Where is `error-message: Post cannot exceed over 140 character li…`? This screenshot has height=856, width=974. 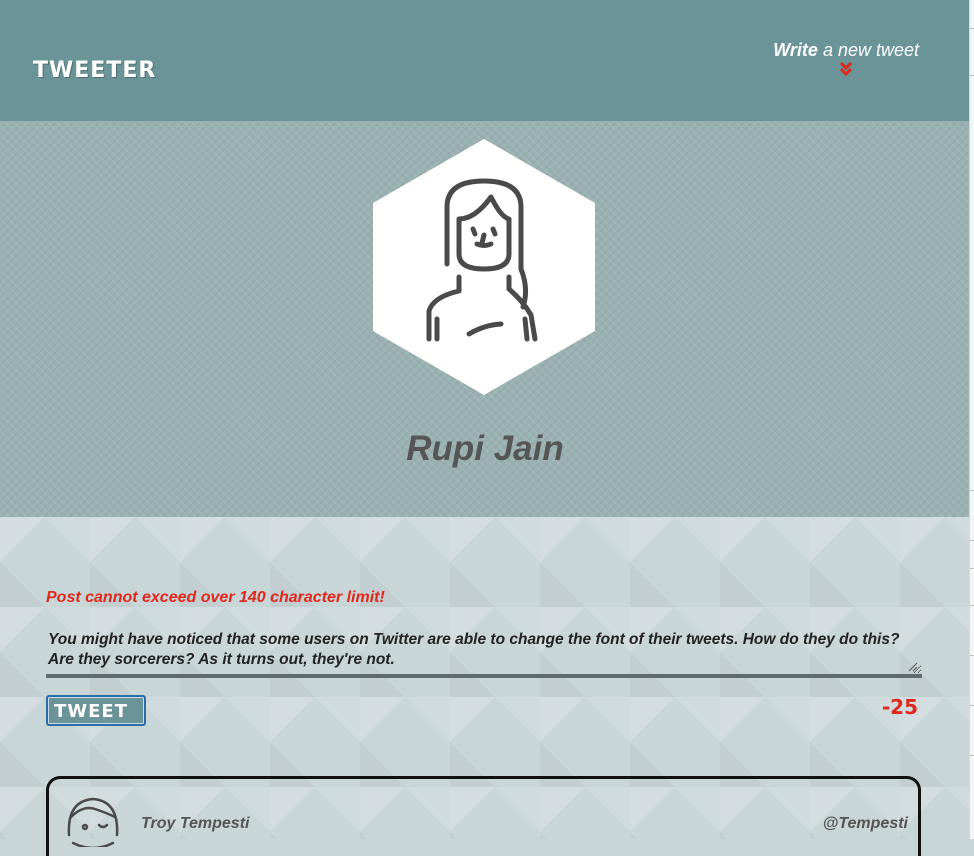 error-message: Post cannot exceed over 140 character li… is located at coordinates (215, 597).